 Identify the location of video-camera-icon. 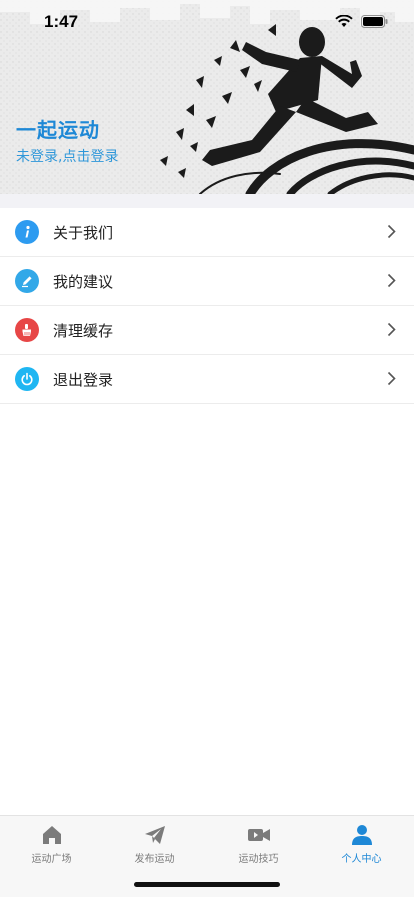
(258, 835).